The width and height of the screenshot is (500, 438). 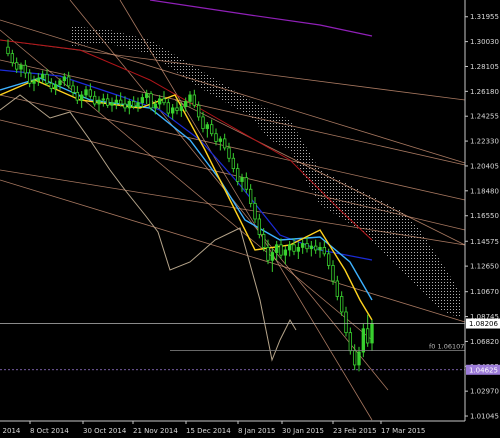 I want to click on current-price-label: 1.08206, so click(x=483, y=324).